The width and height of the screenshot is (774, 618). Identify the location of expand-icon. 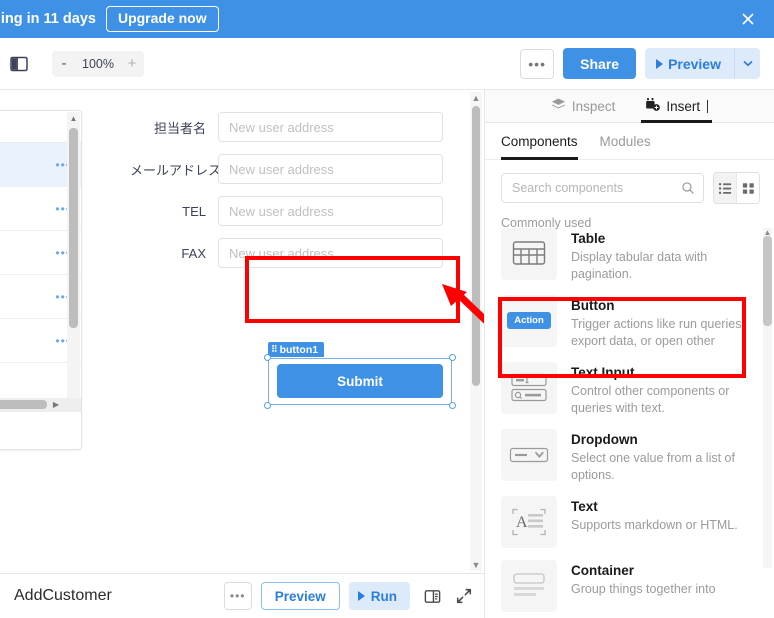
(464, 596).